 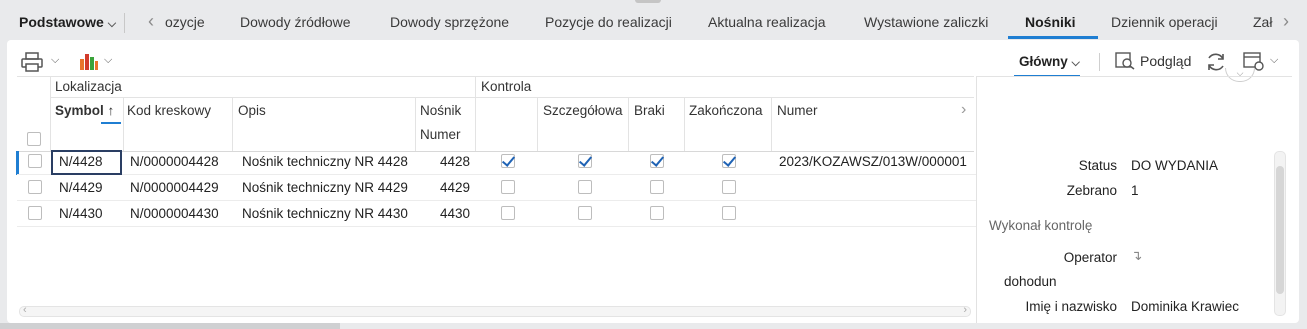 What do you see at coordinates (1286, 21) in the screenshot?
I see `tabs-scroll-right-icon: ›` at bounding box center [1286, 21].